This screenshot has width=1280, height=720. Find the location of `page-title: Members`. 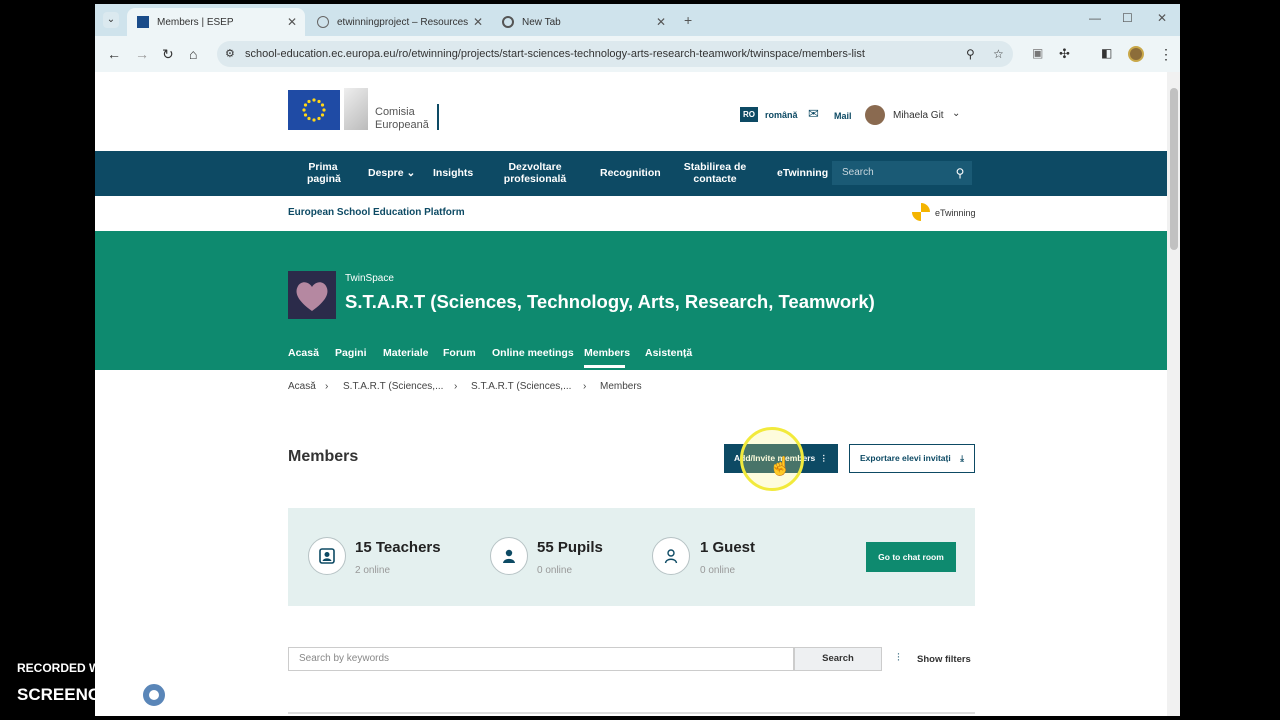

page-title: Members is located at coordinates (323, 456).